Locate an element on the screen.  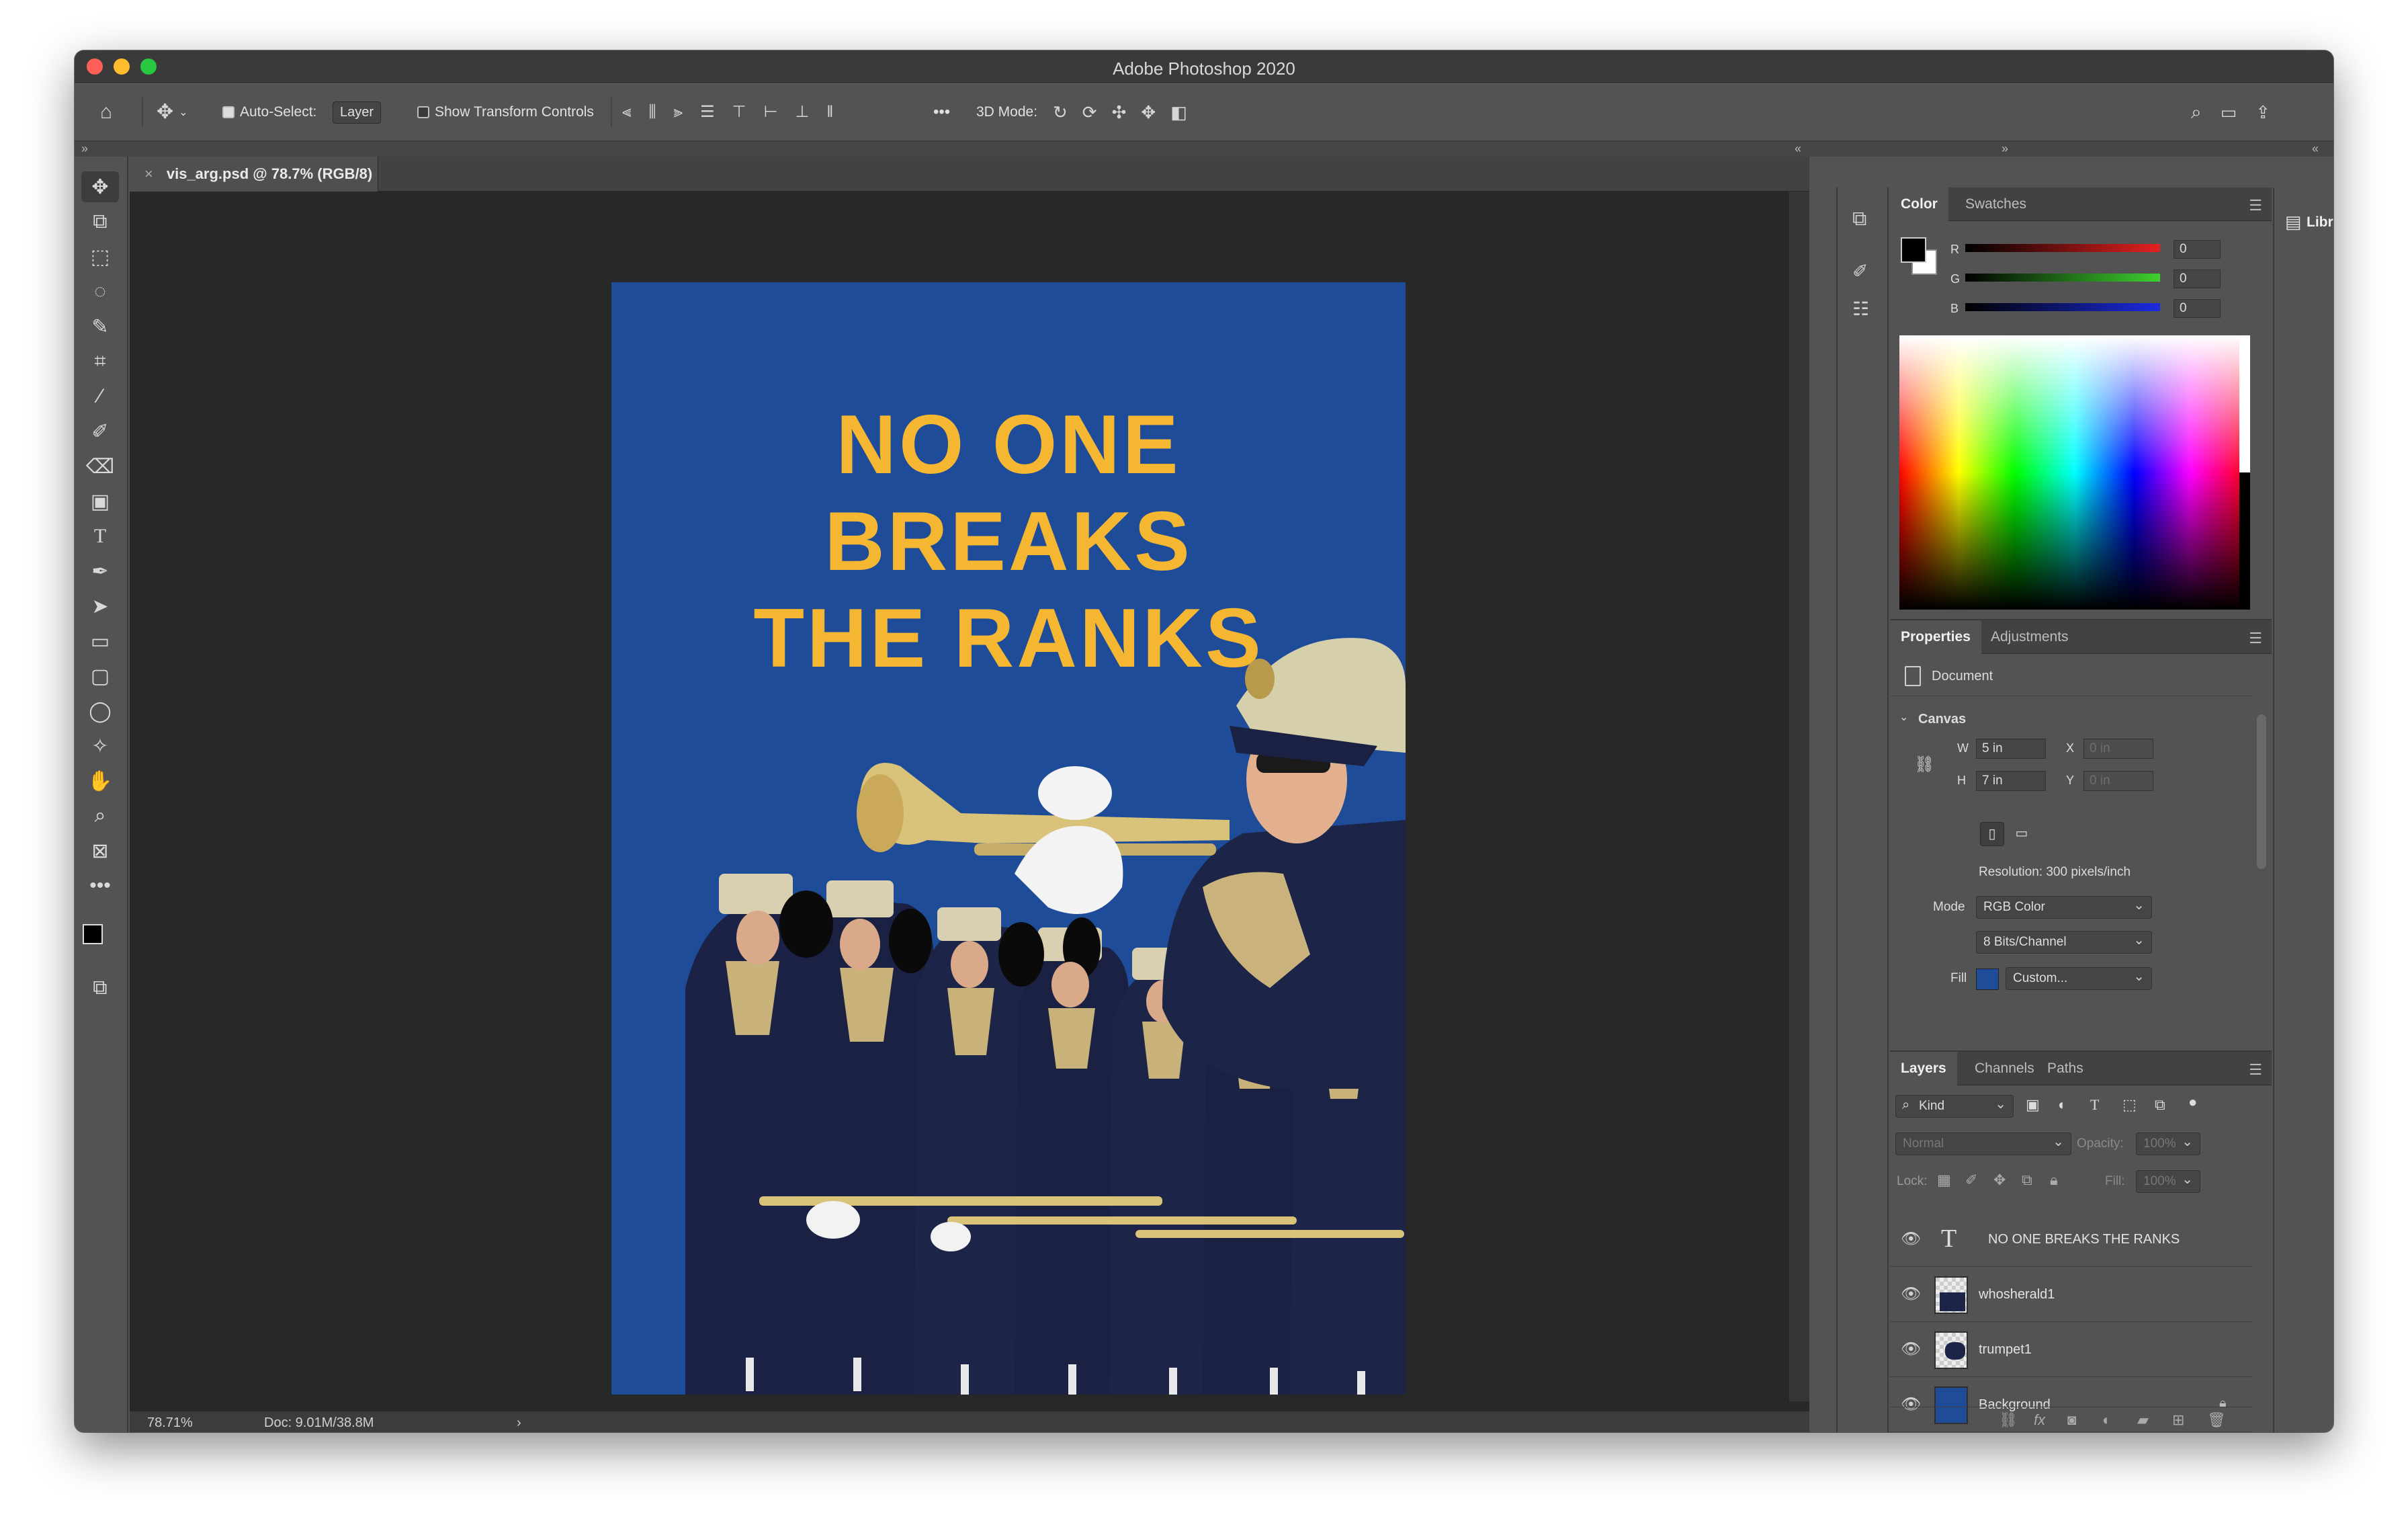
move-tool: ✥ is located at coordinates (100, 186).